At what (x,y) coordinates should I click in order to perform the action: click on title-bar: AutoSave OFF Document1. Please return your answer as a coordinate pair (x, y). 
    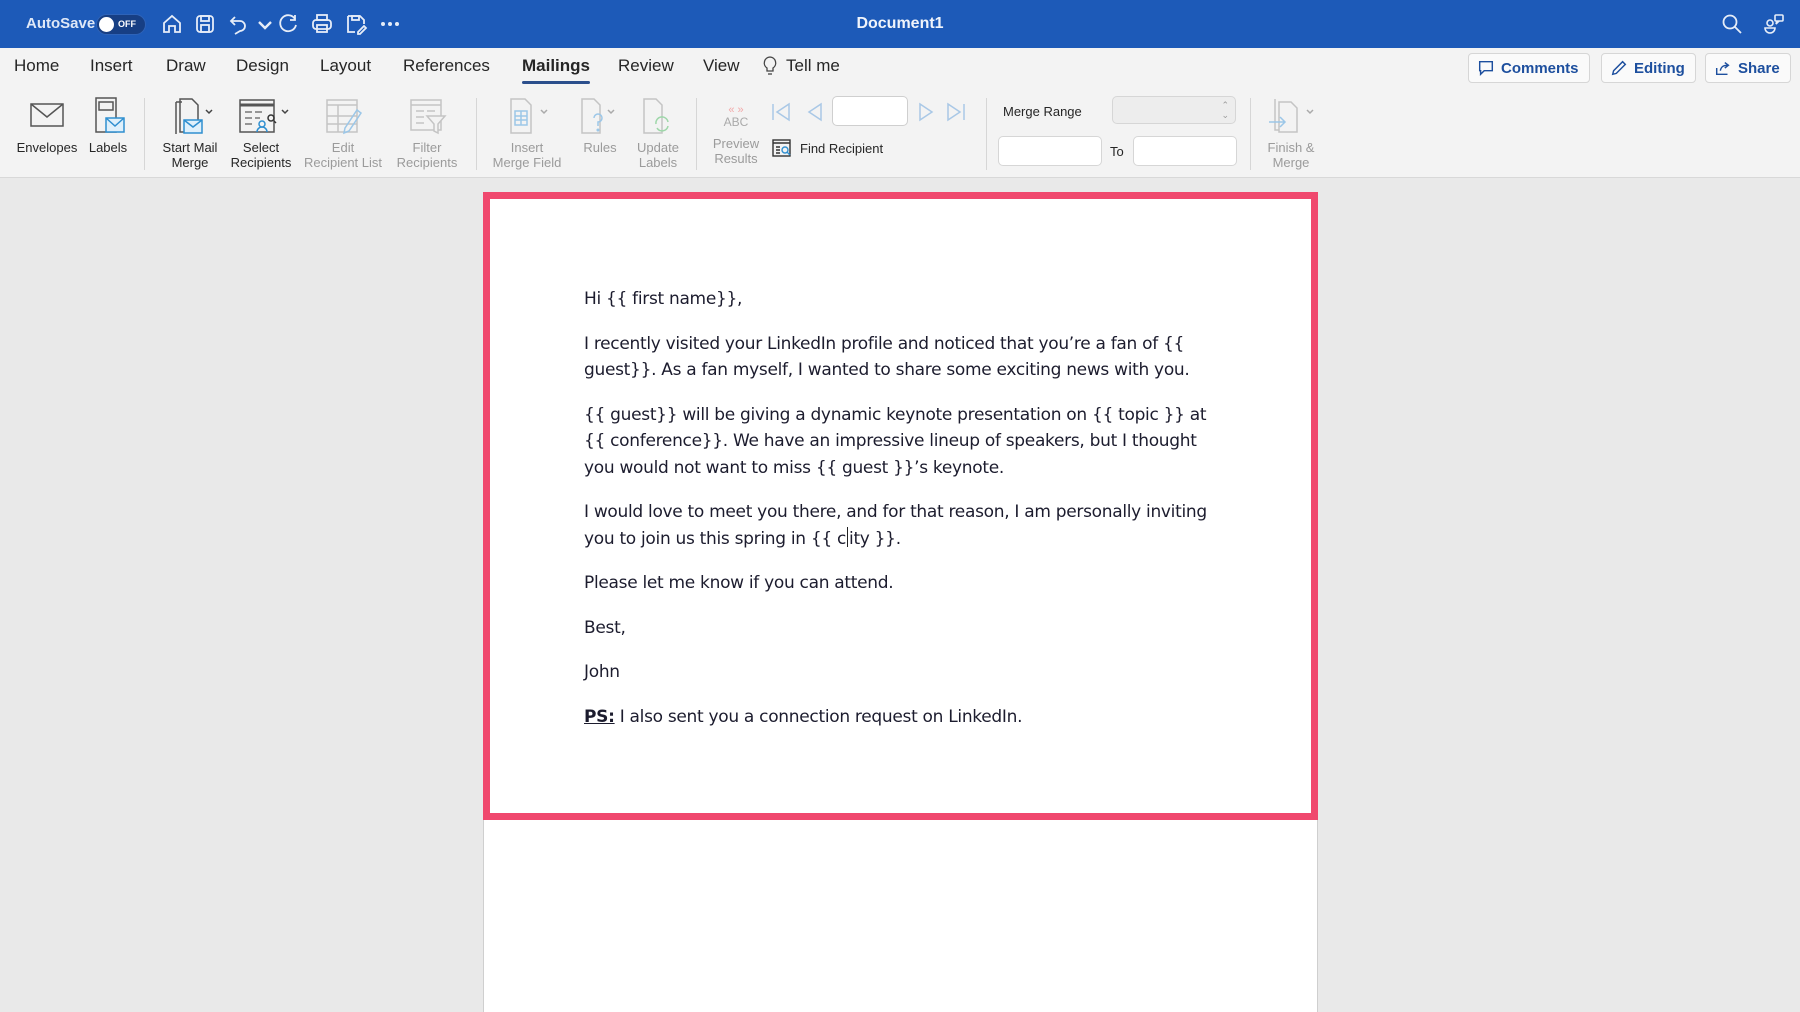
    Looking at the image, I should click on (900, 24).